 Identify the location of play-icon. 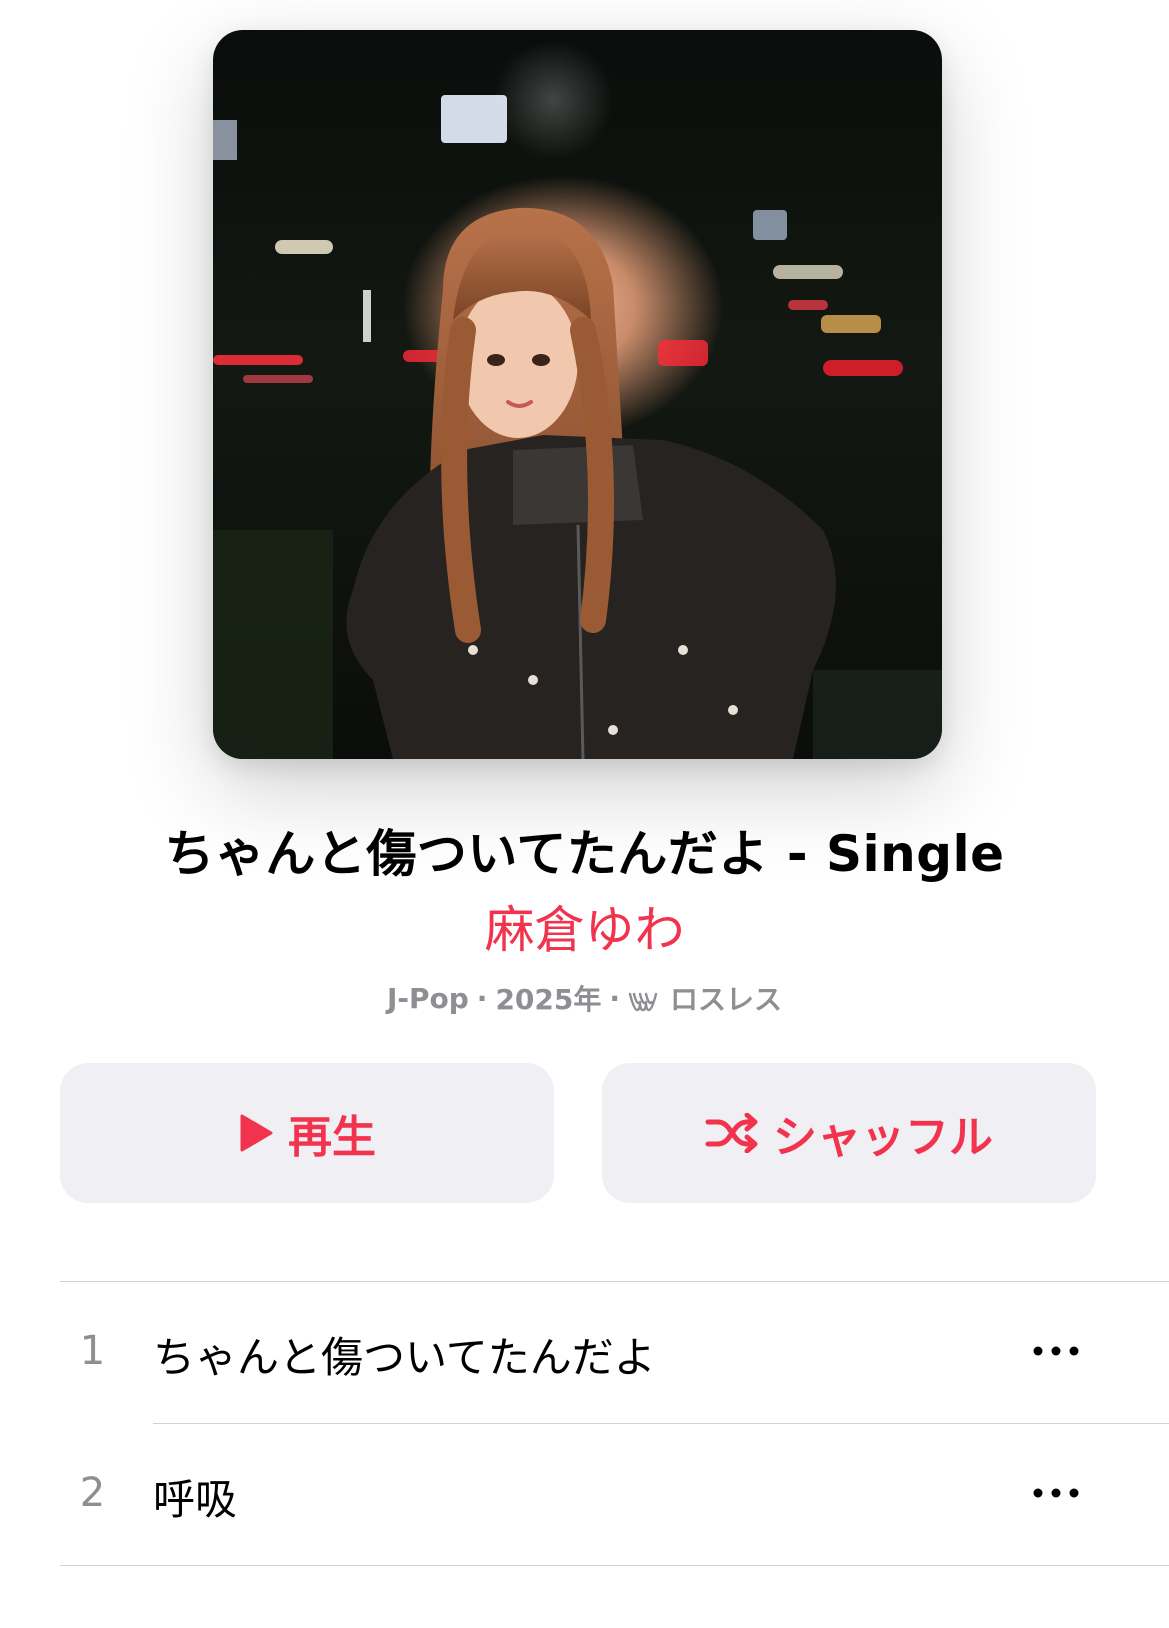
(256, 1133).